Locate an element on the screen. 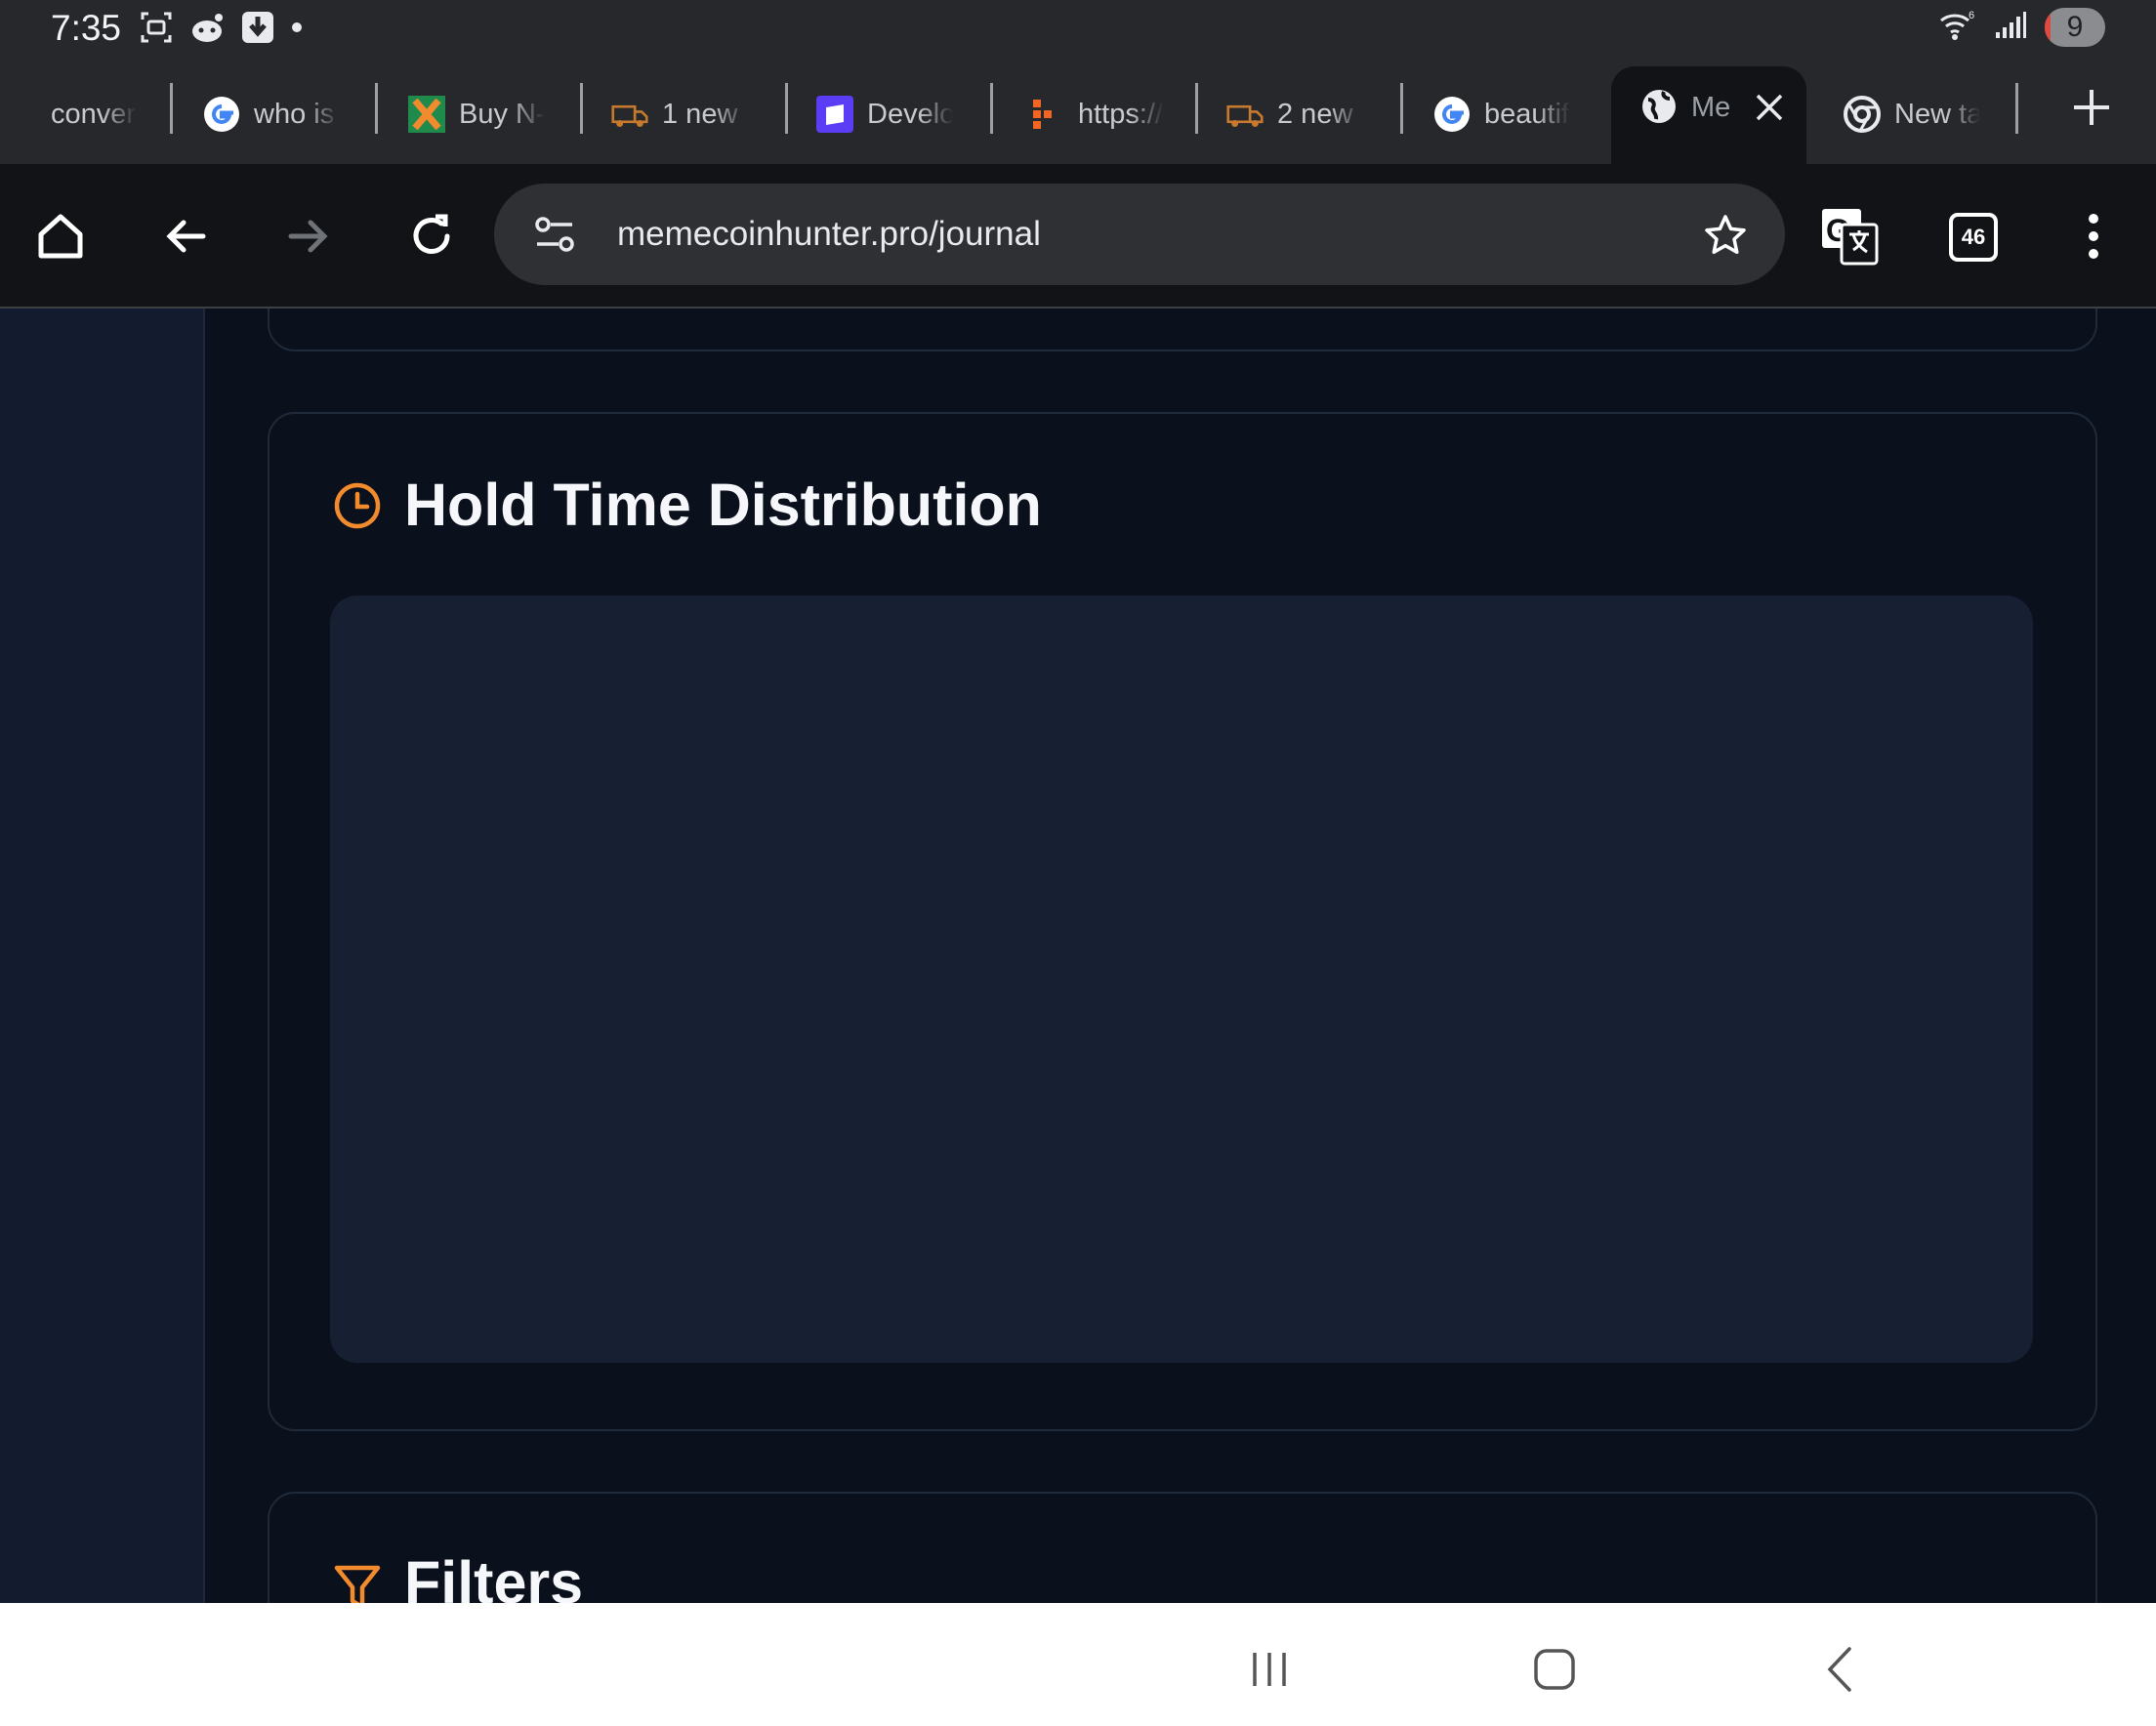 This screenshot has height=1726, width=2156. tab-label: conver is located at coordinates (94, 114).